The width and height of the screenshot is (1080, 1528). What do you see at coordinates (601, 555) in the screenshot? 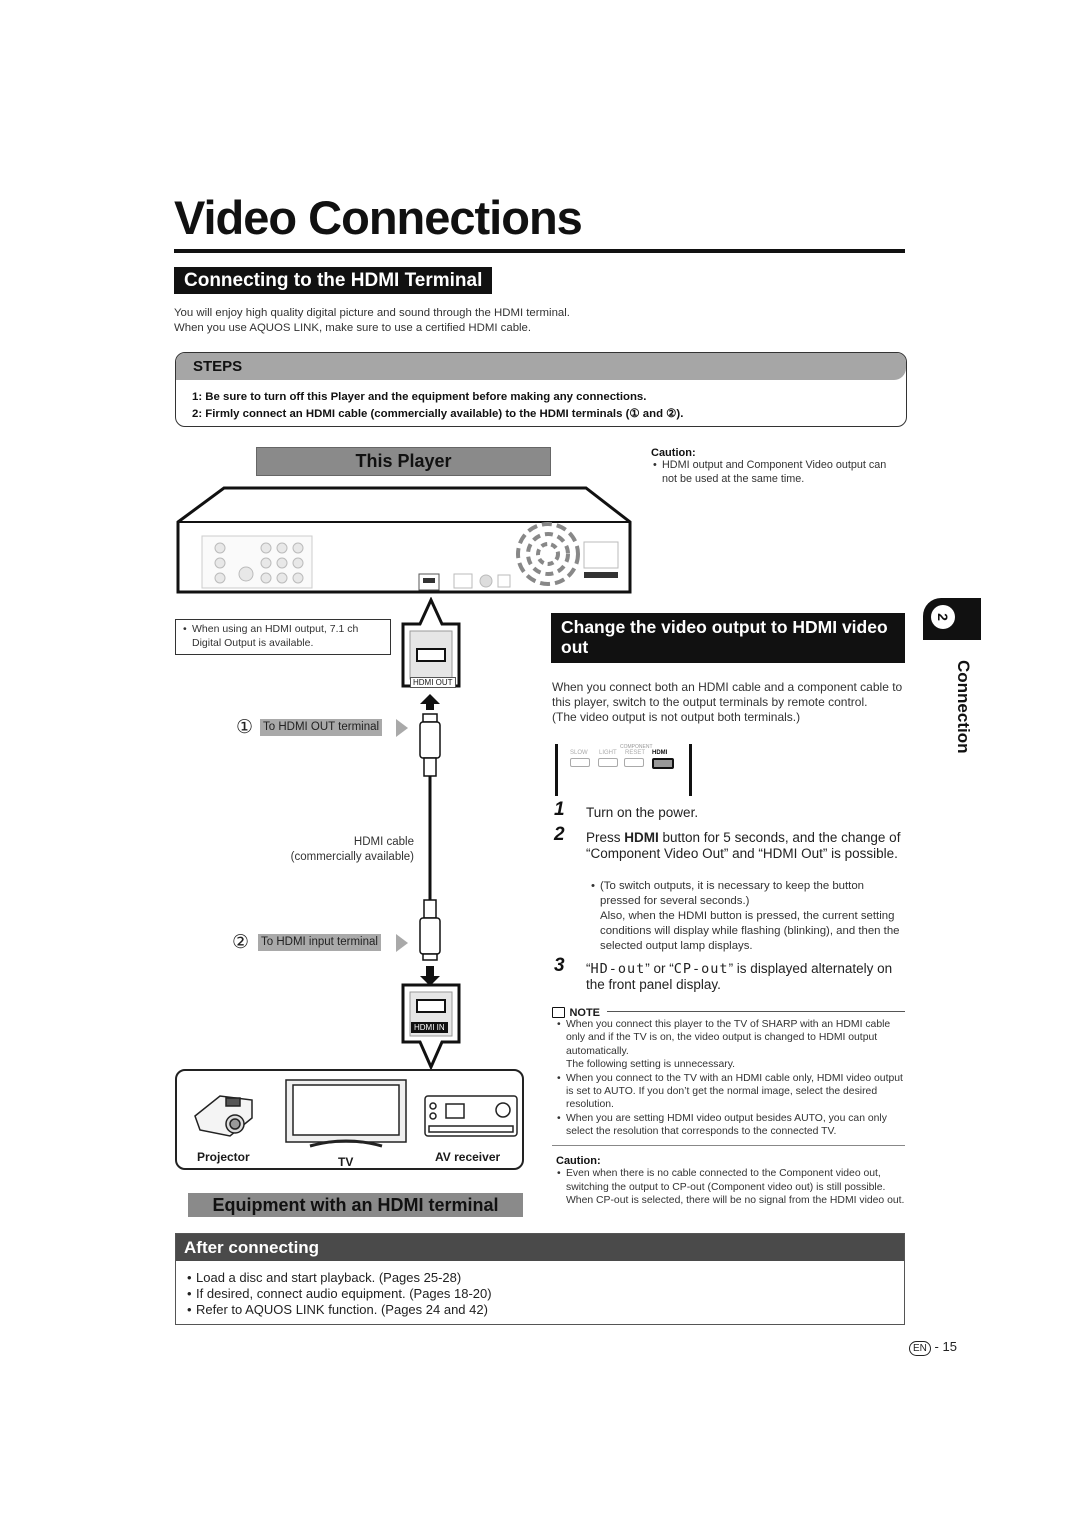
I see `ac-inlet` at bounding box center [601, 555].